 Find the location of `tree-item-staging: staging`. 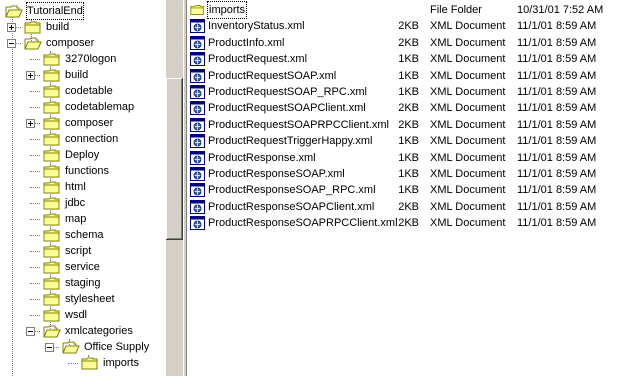

tree-item-staging: staging is located at coordinates (104, 283).